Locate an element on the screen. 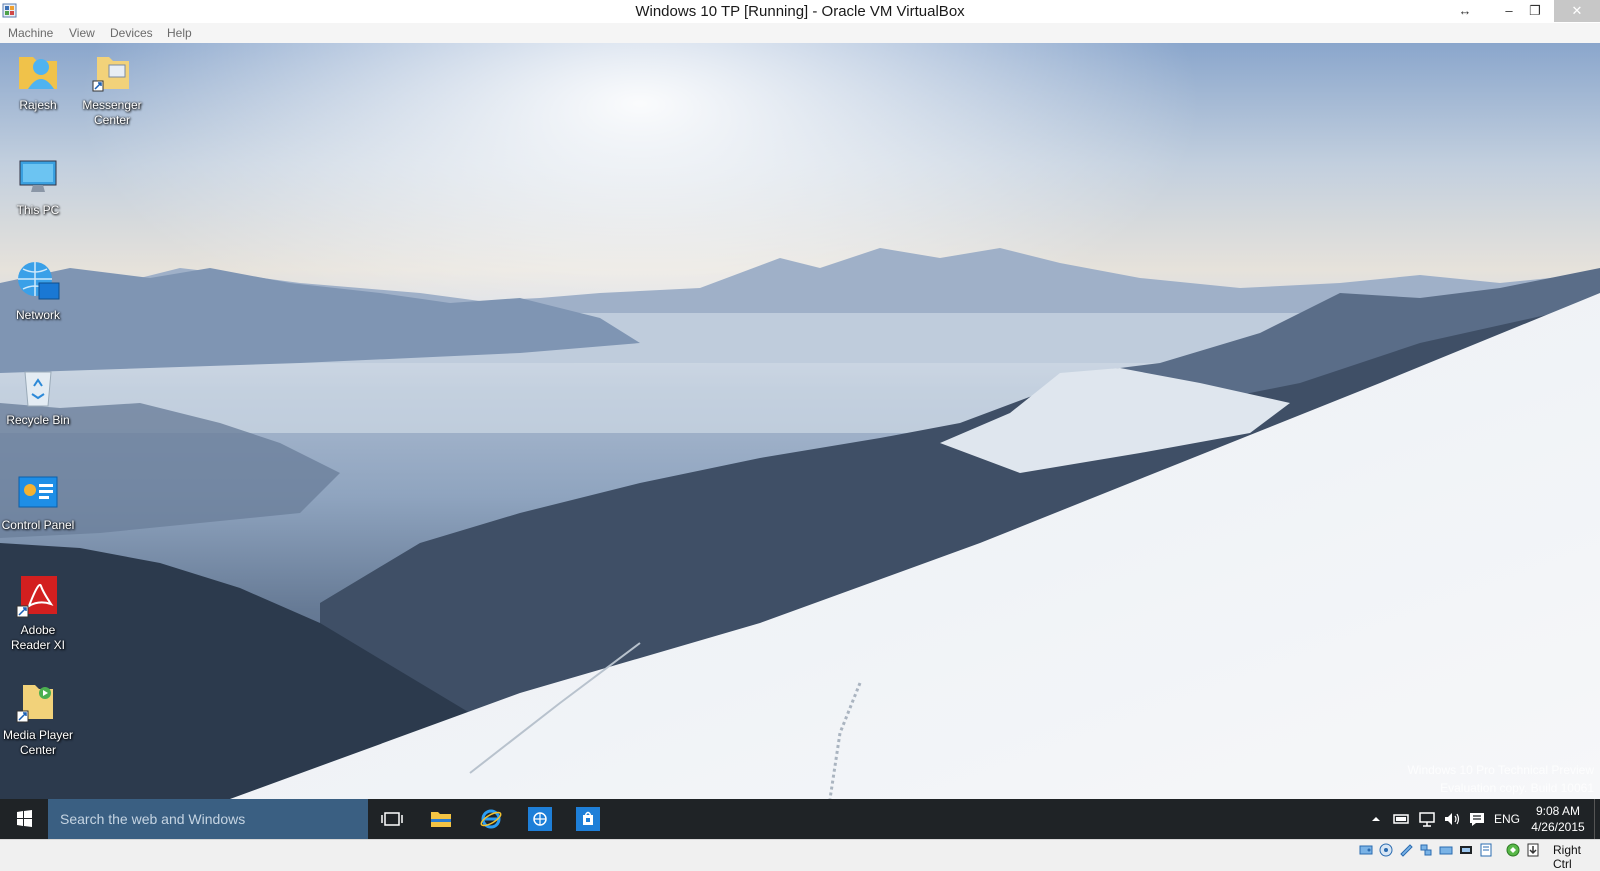 The width and height of the screenshot is (1600, 871). watermark-line2: Evaluation copy. Build 10061 is located at coordinates (1517, 788).